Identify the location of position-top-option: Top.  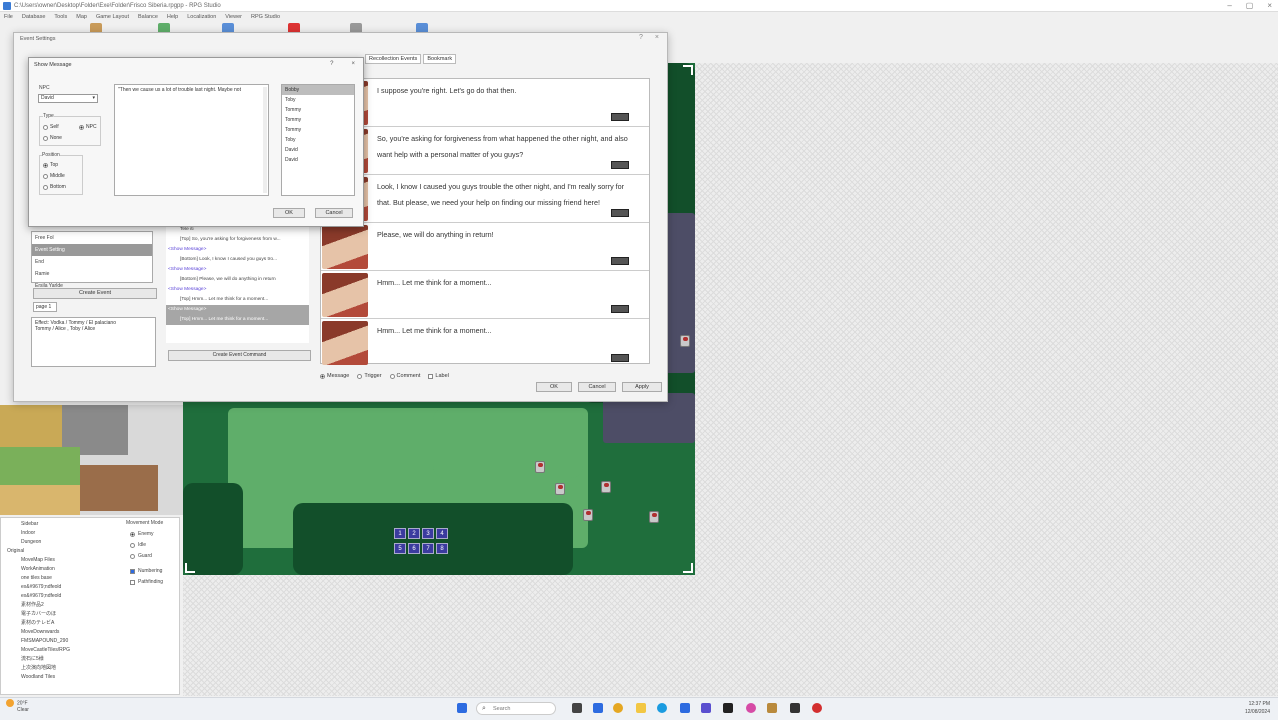
(50, 165).